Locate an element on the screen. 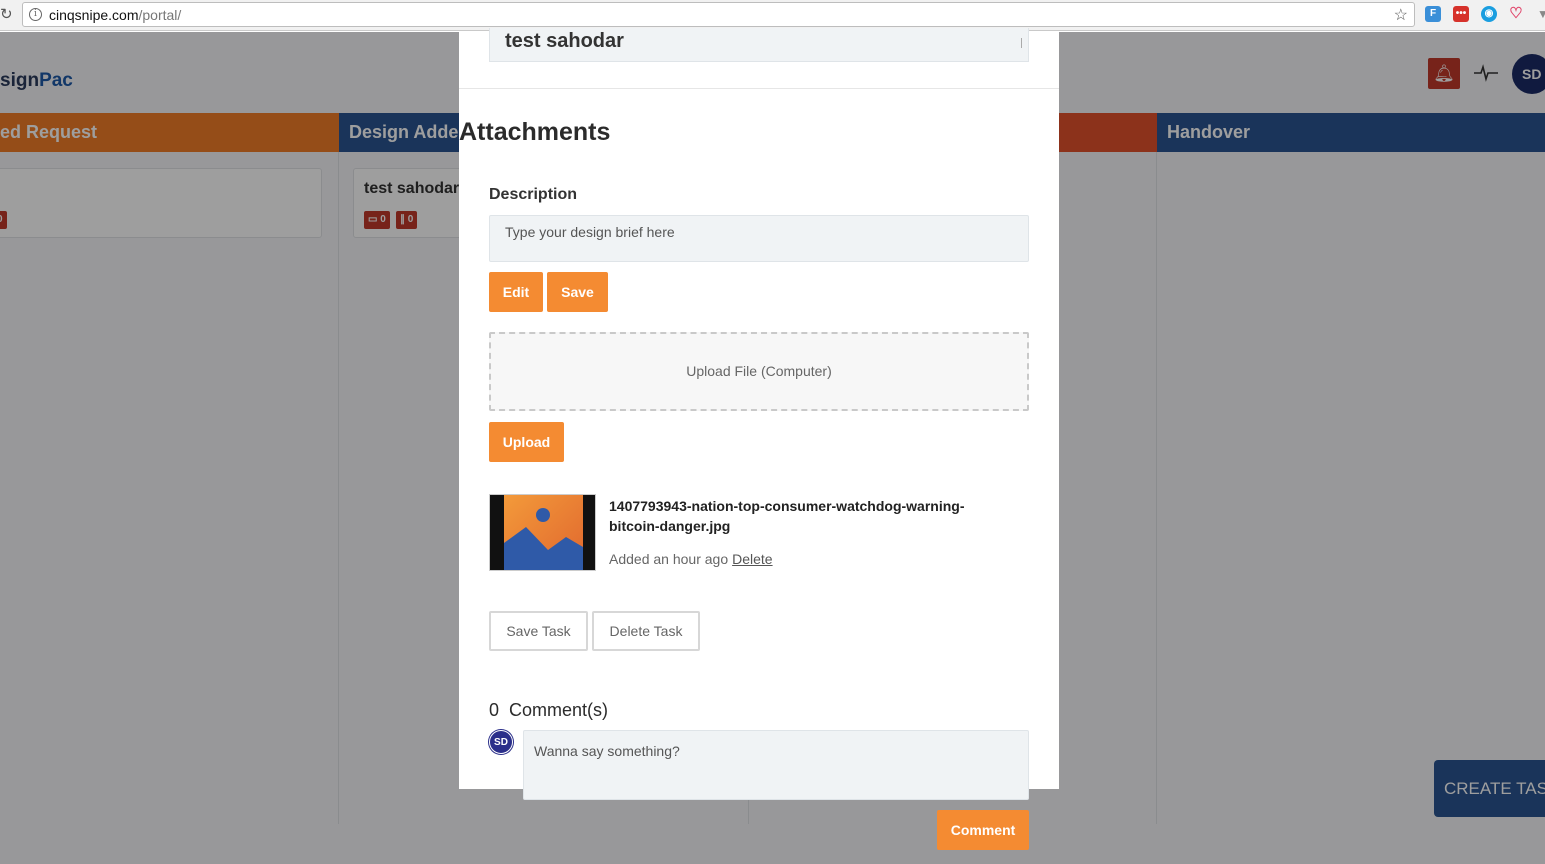 This screenshot has height=864, width=1545. attachment-added-text: Added an hour ago is located at coordinates (669, 559).